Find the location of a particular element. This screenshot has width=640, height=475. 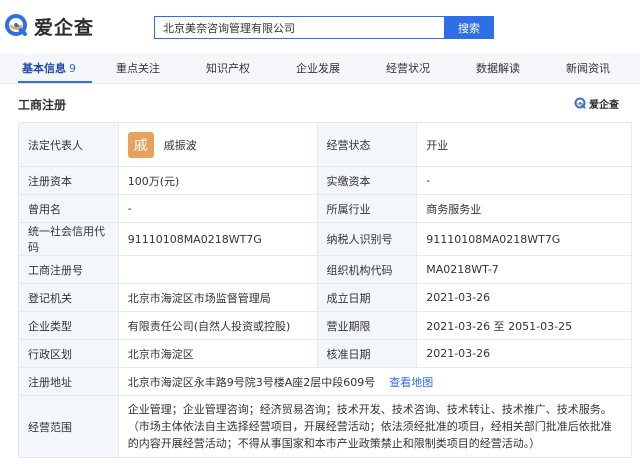

industry-value: 商务服务业 is located at coordinates (524, 208).